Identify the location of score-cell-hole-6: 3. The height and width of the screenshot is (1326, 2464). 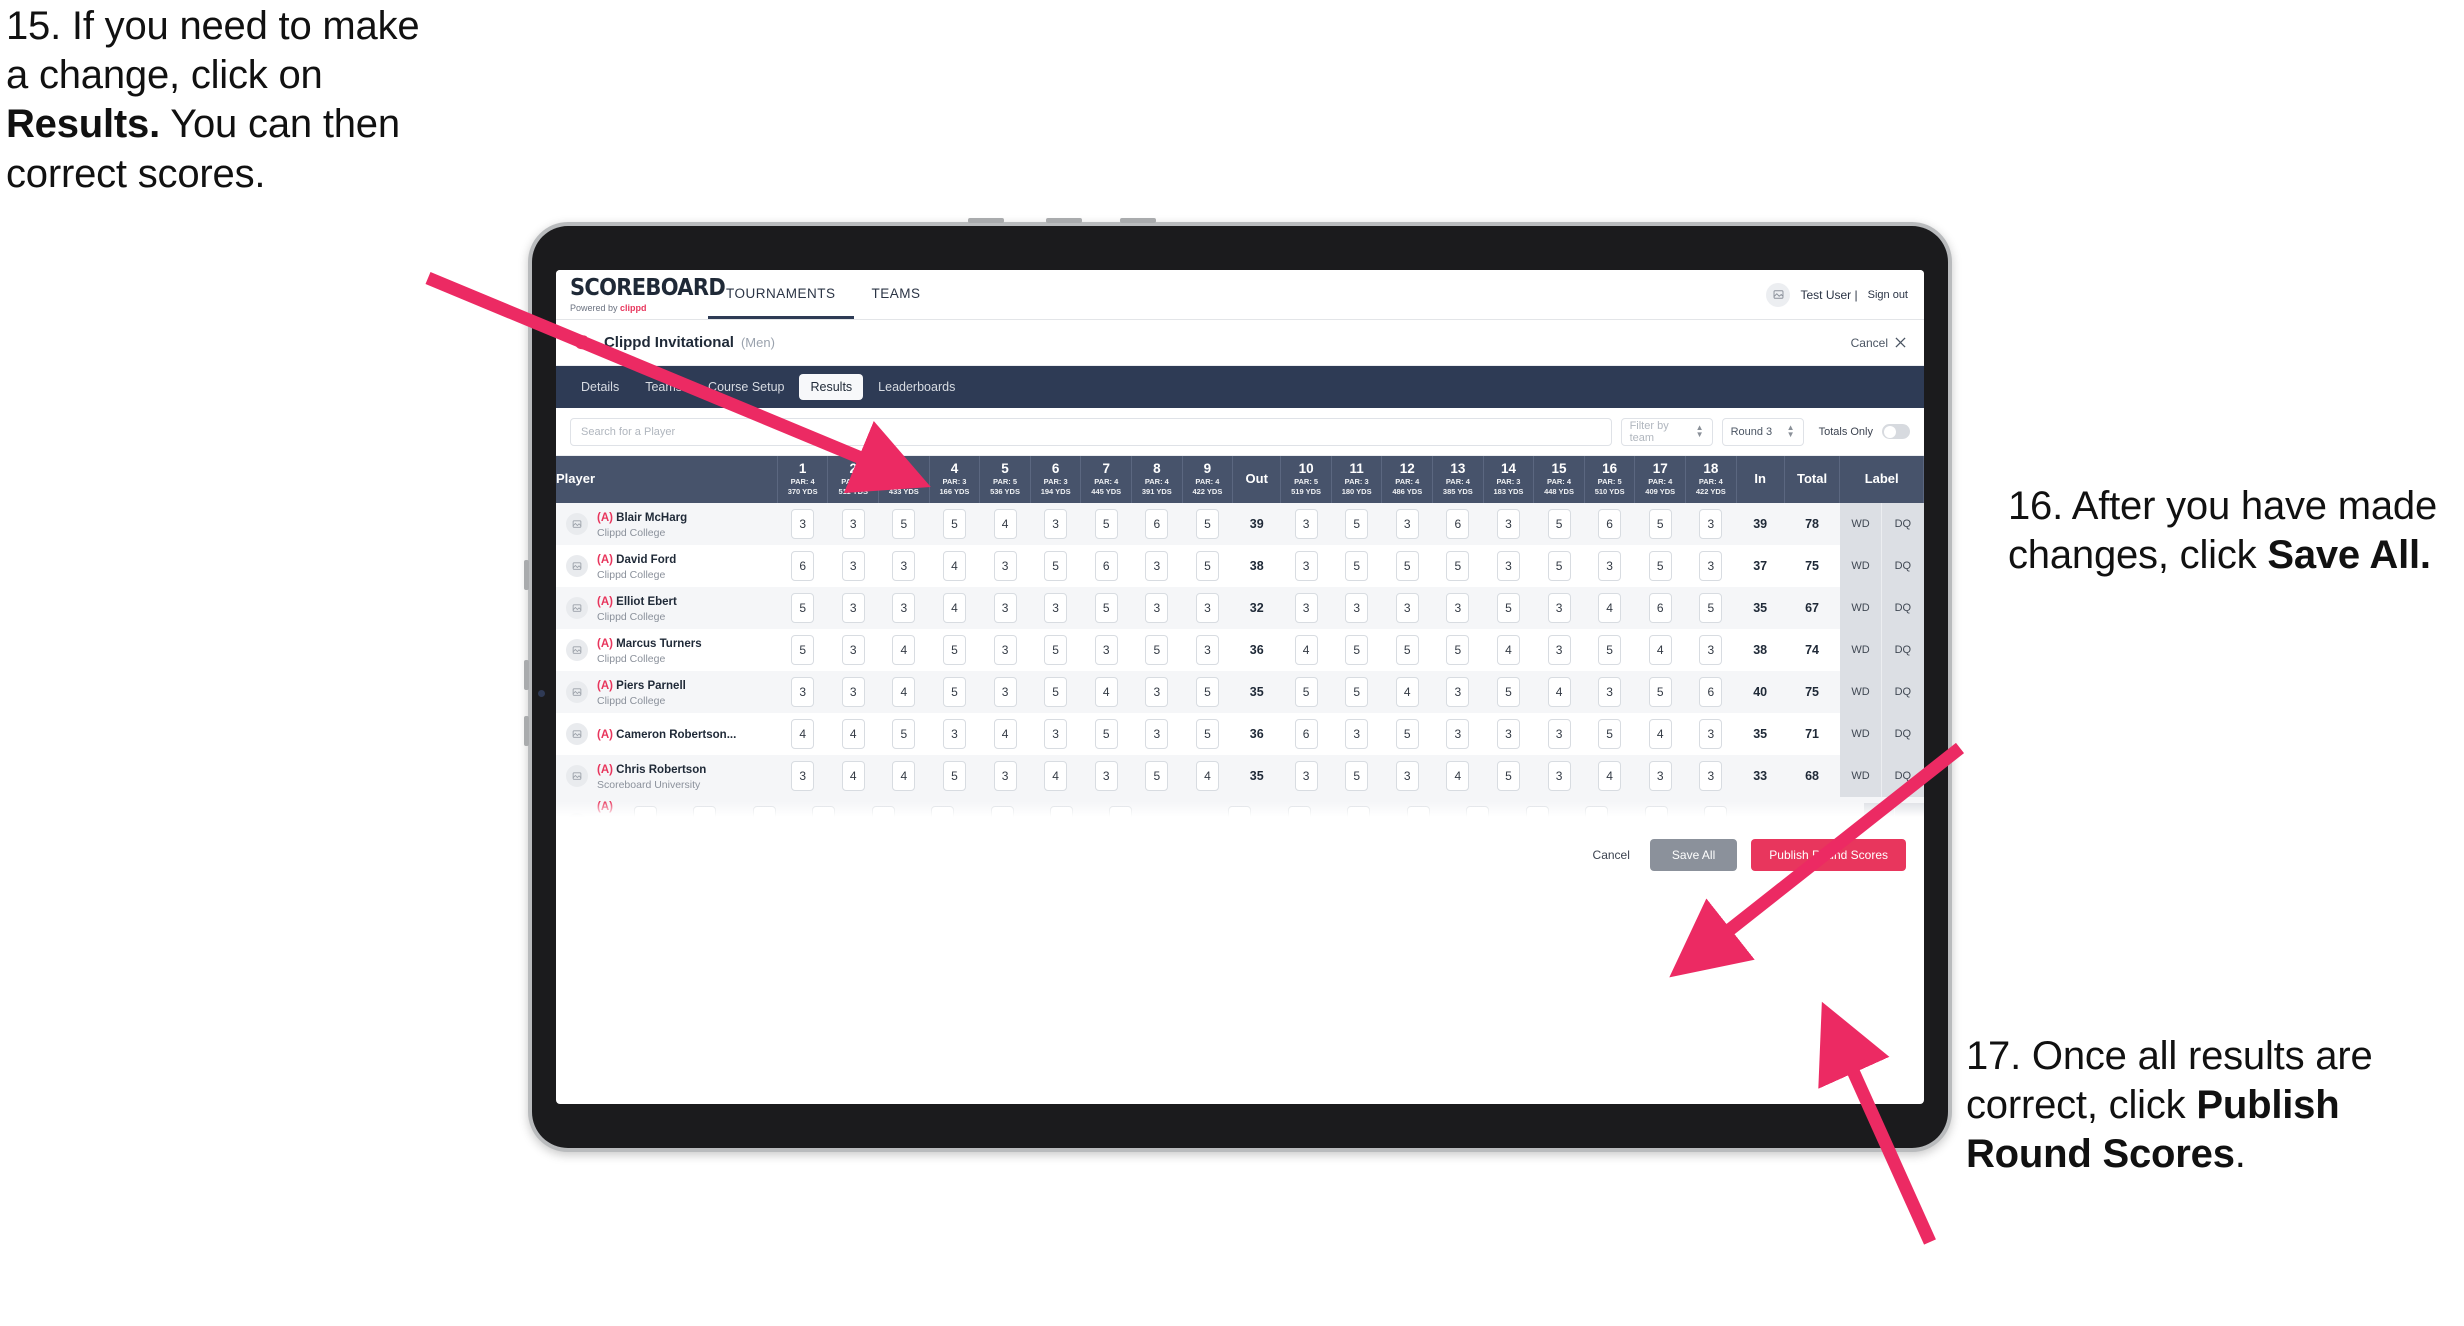
(1055, 608).